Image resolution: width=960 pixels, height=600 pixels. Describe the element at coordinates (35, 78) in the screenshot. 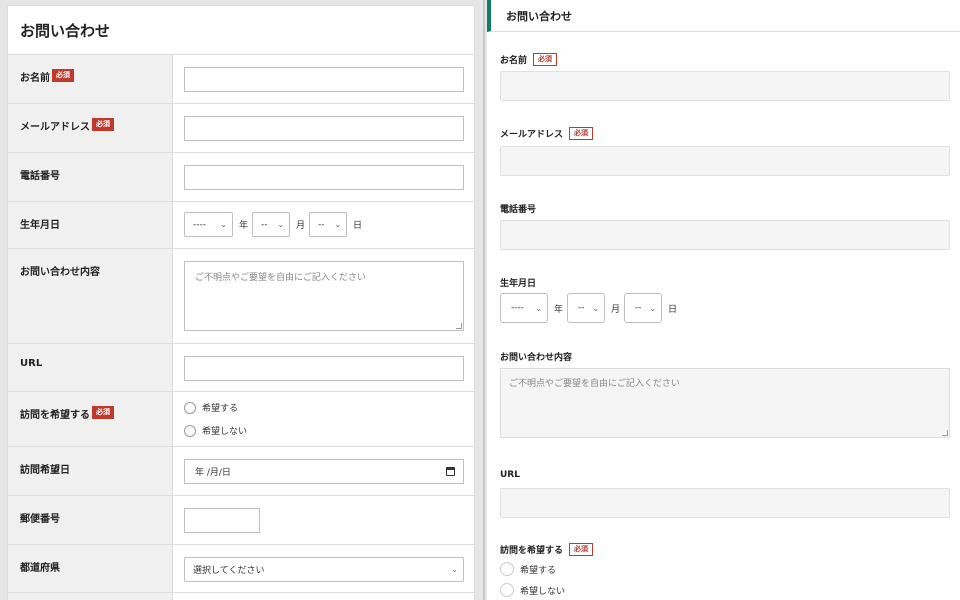

I see `name-label: お名前` at that location.